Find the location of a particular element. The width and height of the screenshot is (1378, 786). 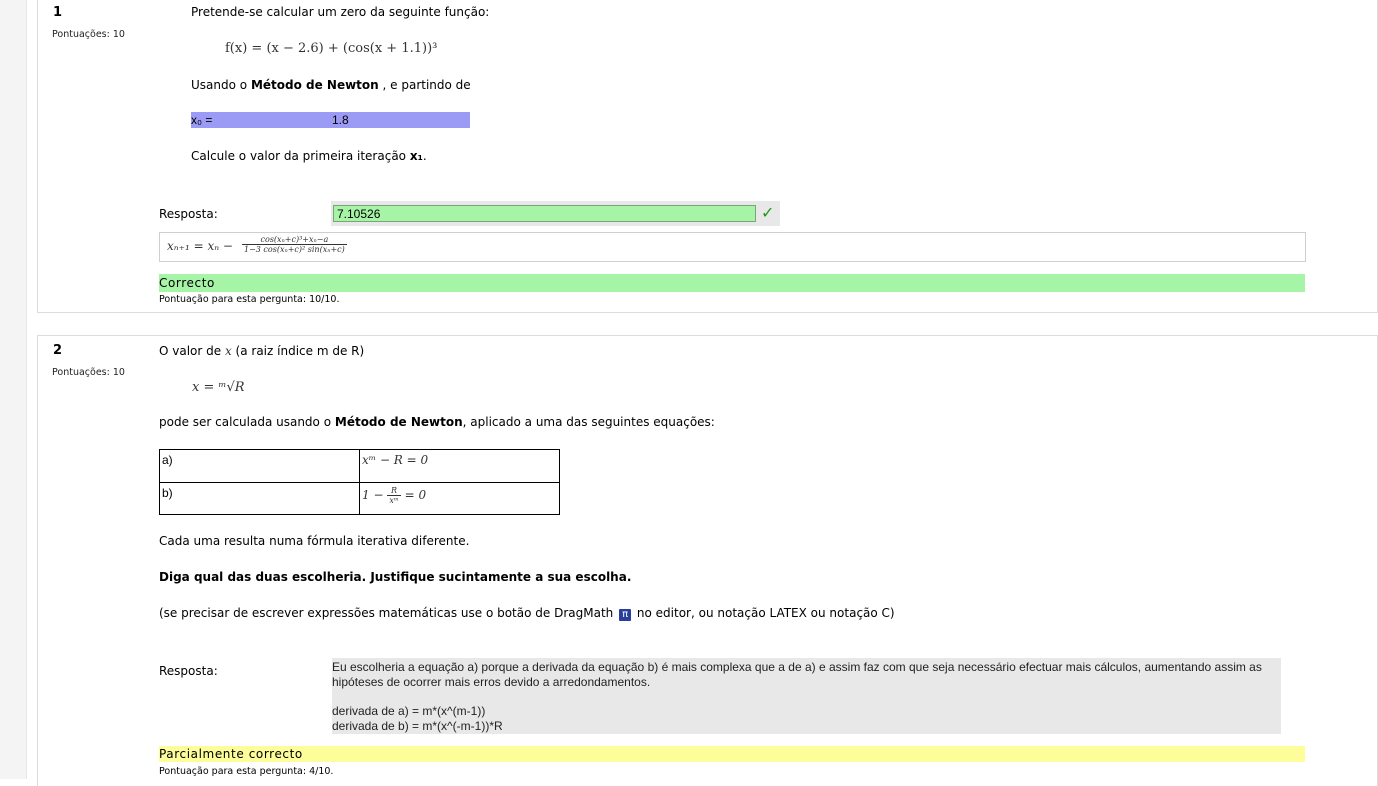

correct-check-icon: ✓ is located at coordinates (768, 212).